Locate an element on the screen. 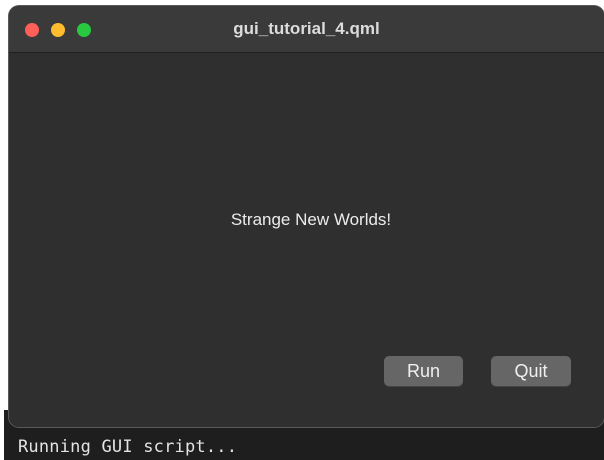 The height and width of the screenshot is (460, 604). window-title: gui_tutorial_4.qml is located at coordinates (306, 28).